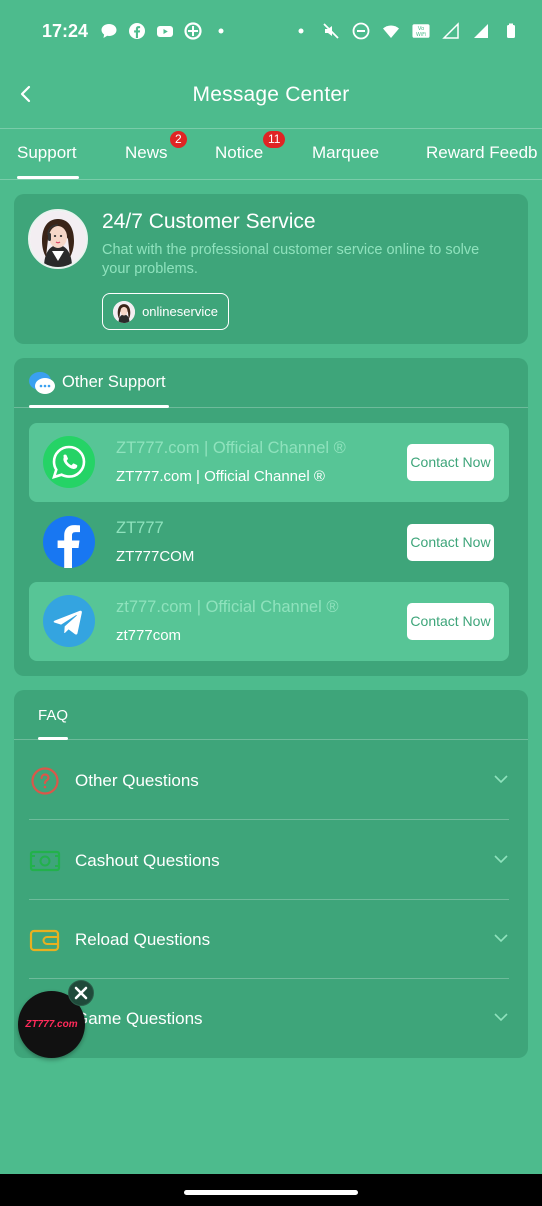  What do you see at coordinates (146, 153) in the screenshot?
I see `tab-news: News` at bounding box center [146, 153].